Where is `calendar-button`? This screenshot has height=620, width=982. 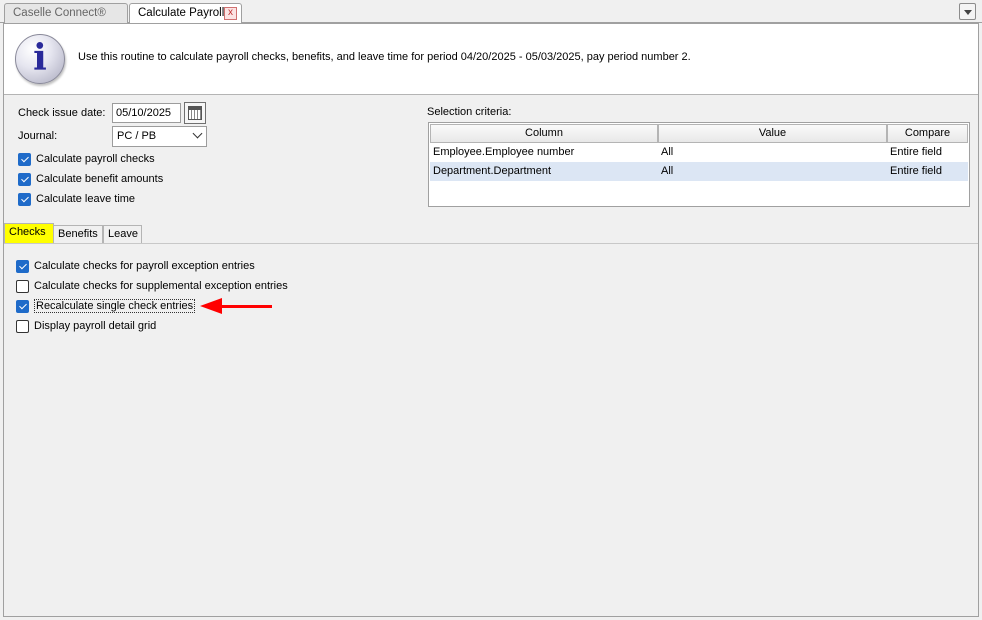
calendar-button is located at coordinates (195, 113).